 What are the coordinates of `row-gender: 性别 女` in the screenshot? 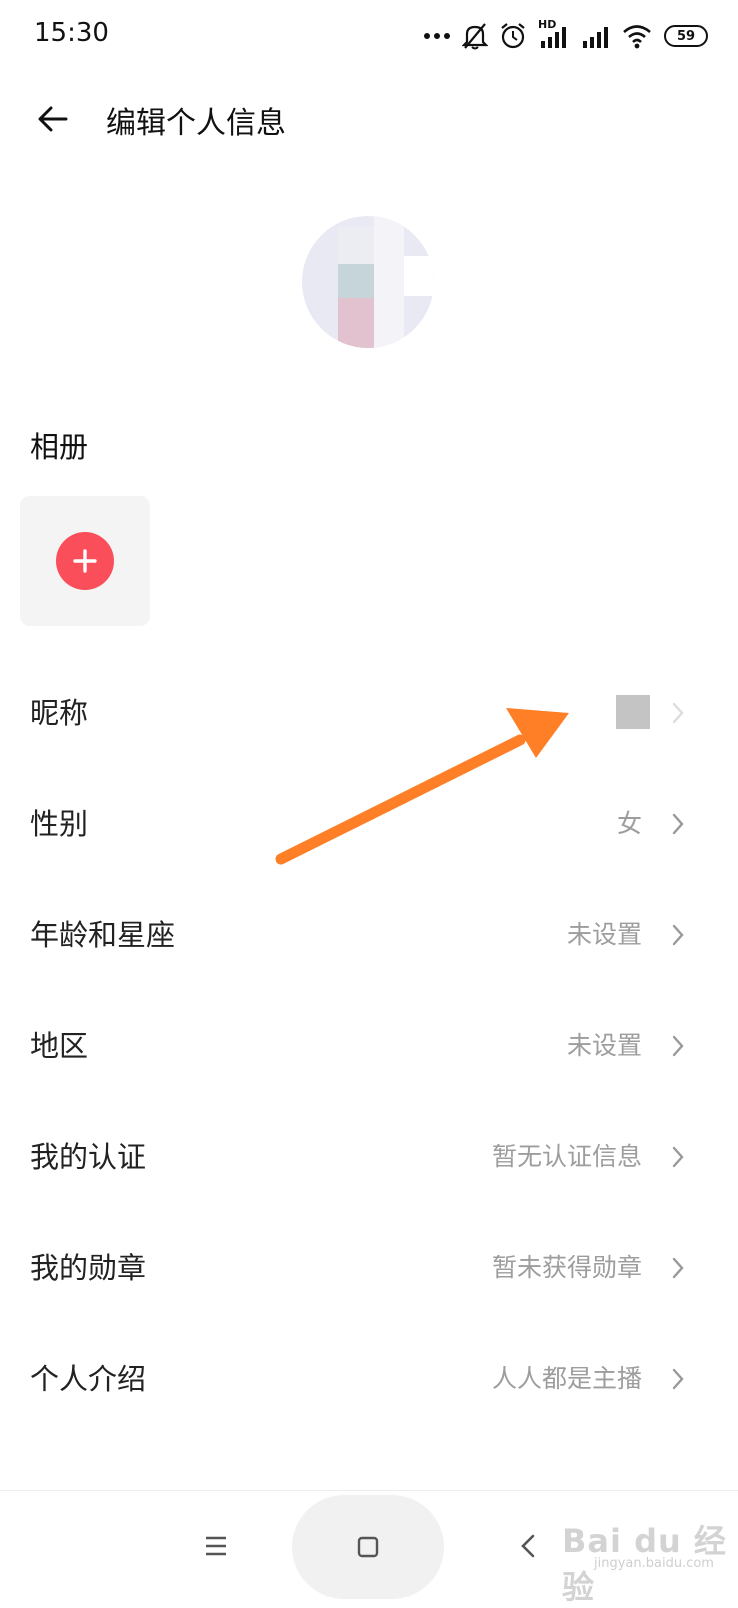 It's located at (369, 824).